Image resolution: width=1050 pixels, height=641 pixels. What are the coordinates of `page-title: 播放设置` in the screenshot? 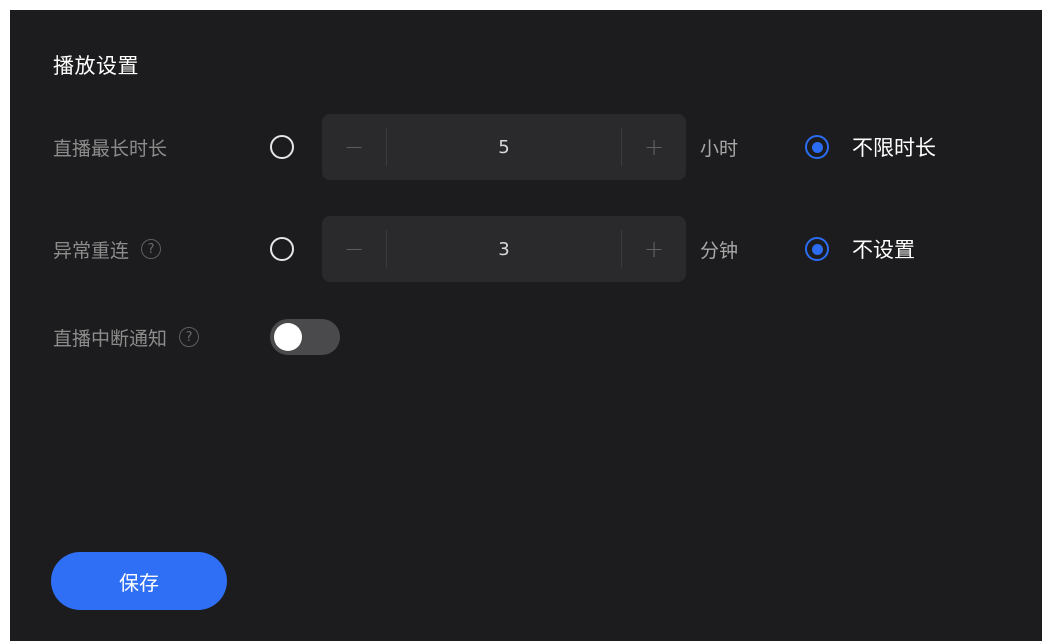 It's located at (96, 66).